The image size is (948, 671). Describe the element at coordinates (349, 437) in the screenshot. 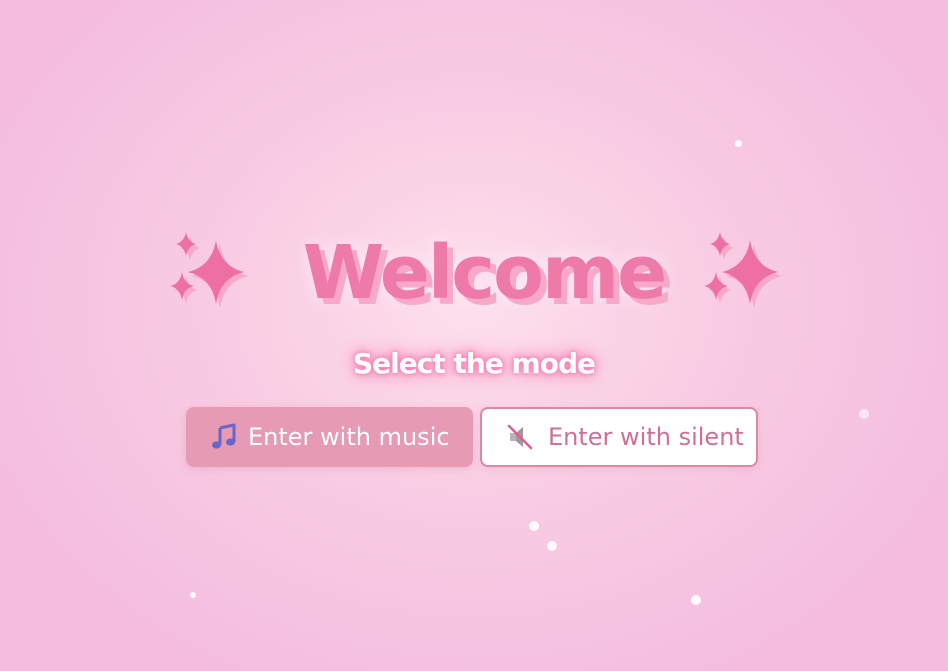

I see `enter-with-music-label: Enter with music` at that location.